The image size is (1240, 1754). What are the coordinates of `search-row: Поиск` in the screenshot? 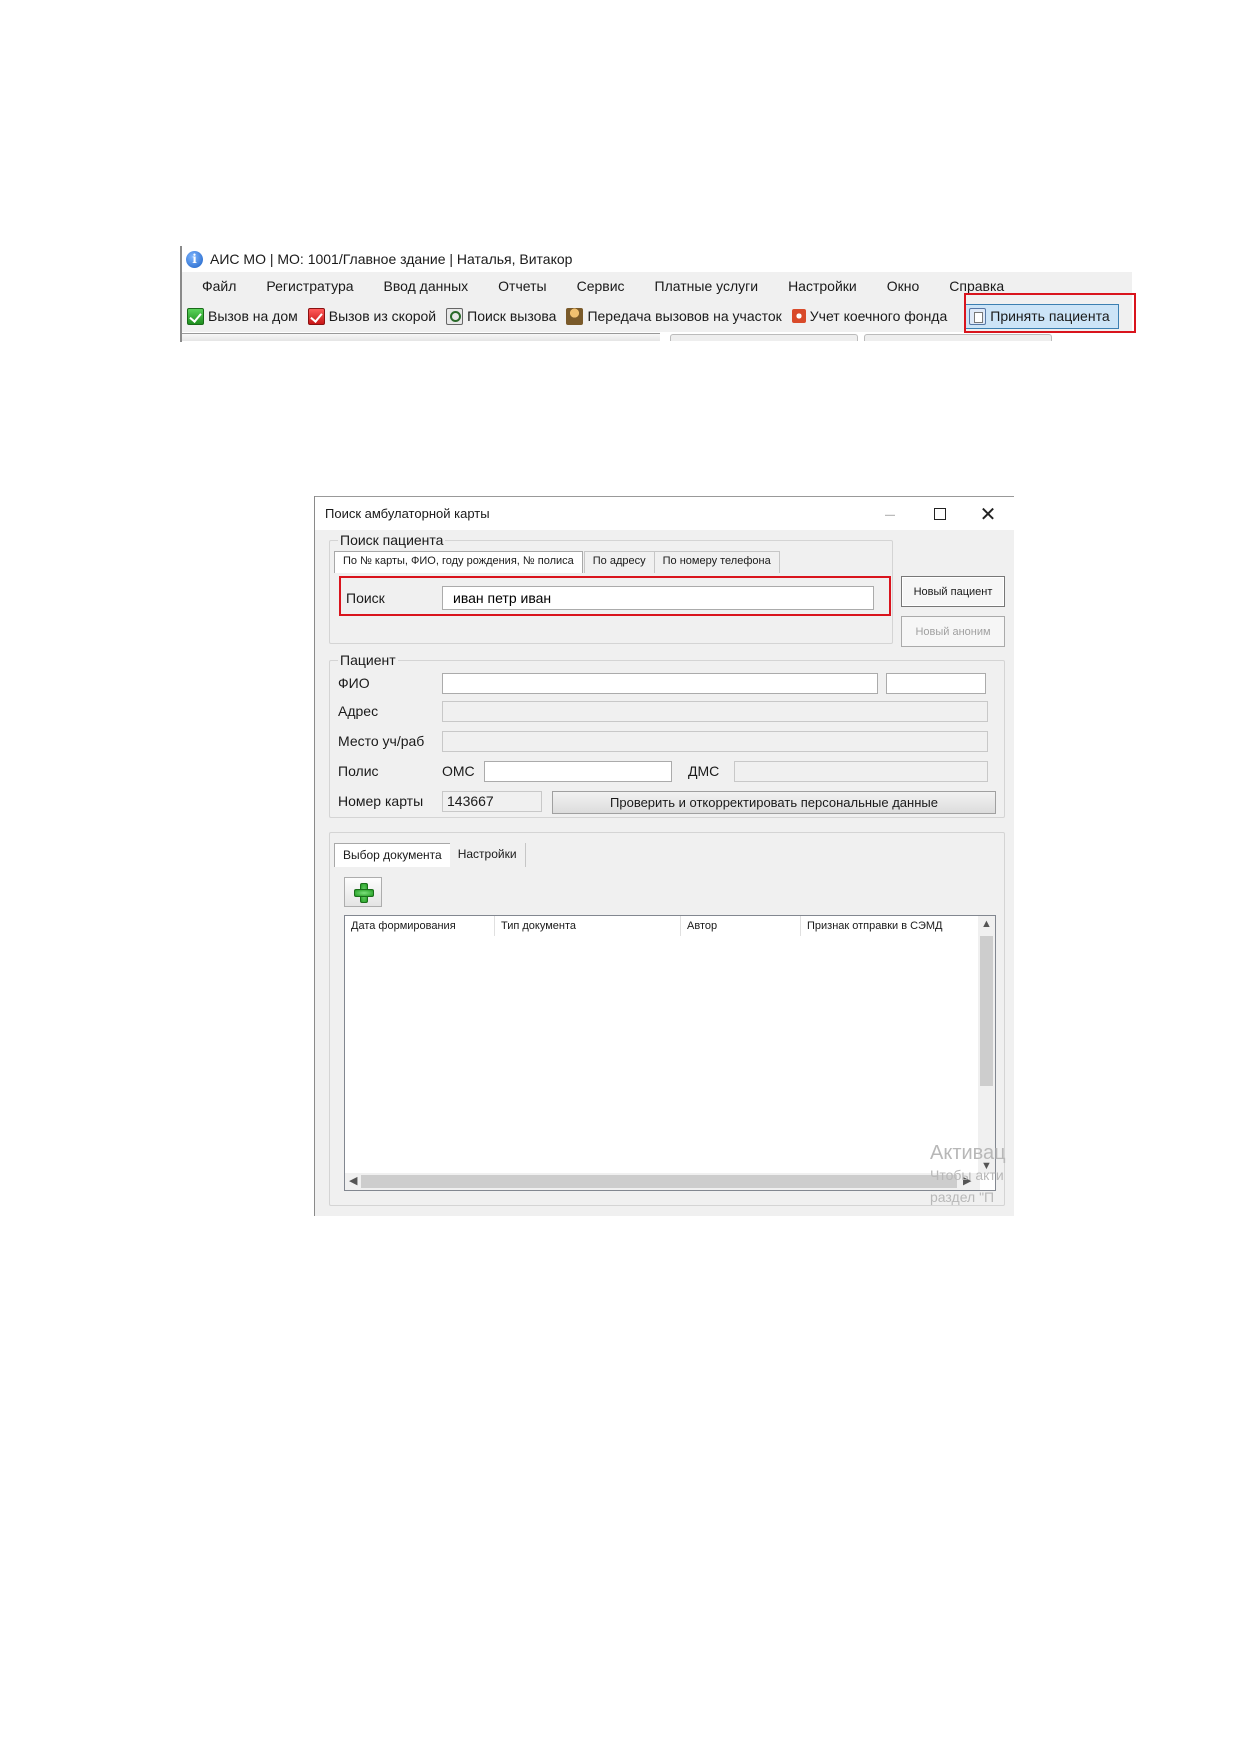 It's located at (611, 598).